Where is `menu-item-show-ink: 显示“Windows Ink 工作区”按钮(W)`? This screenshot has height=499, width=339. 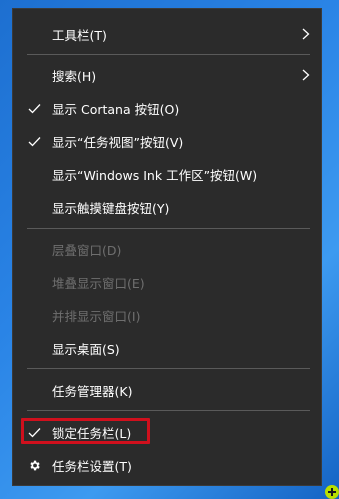 menu-item-show-ink: 显示“Windows Ink 工作区”按钮(W) is located at coordinates (167, 174).